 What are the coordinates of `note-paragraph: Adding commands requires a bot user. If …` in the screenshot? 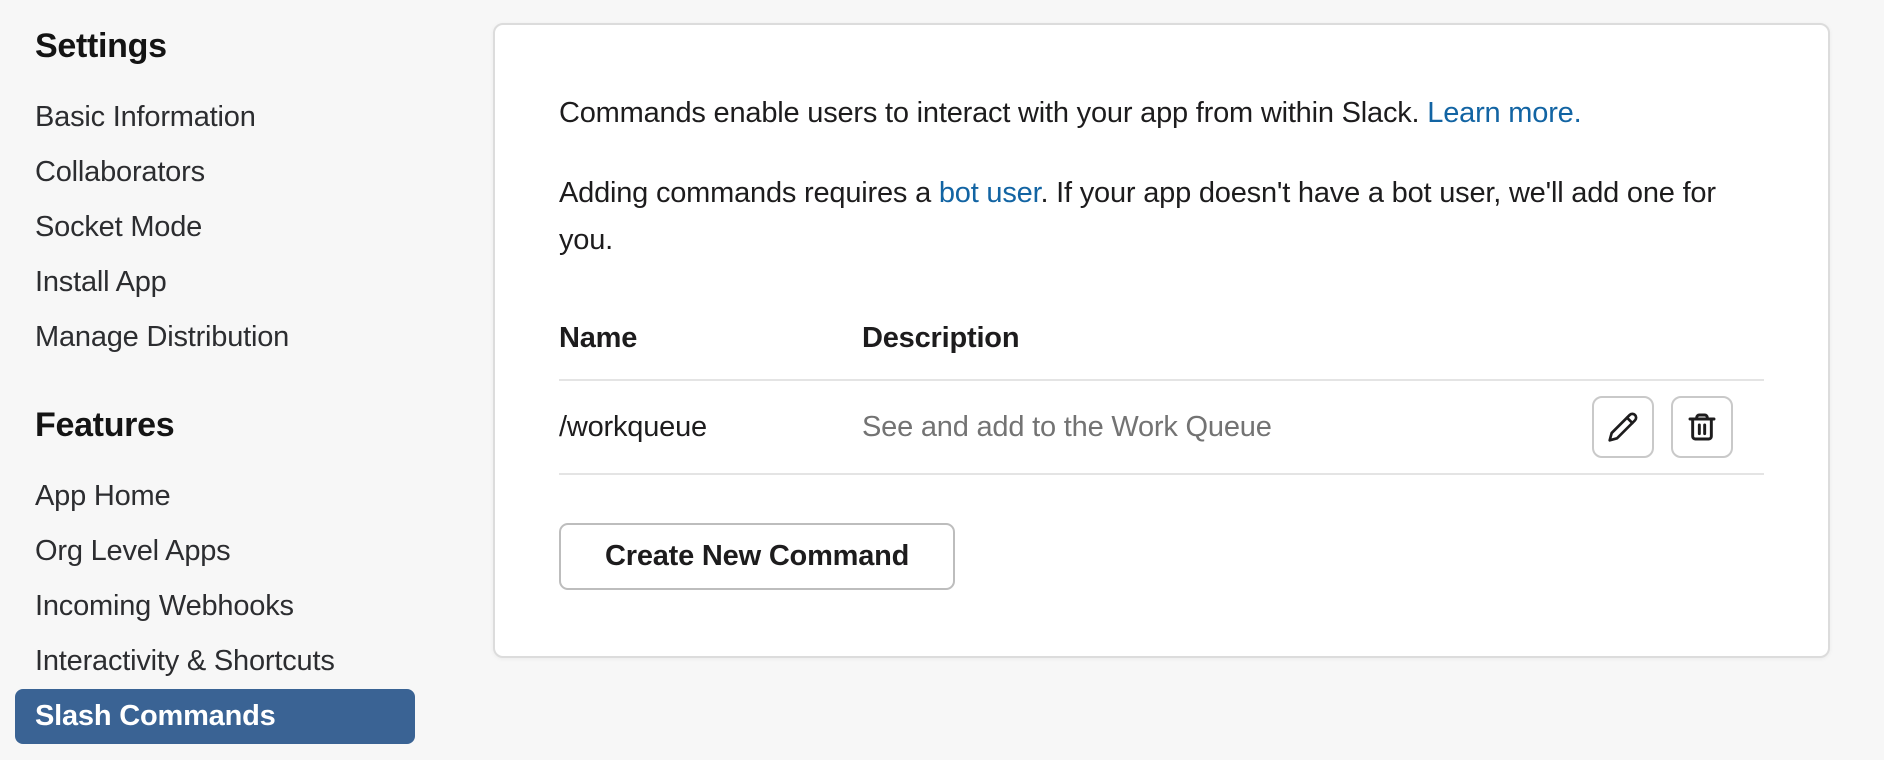 It's located at (1161, 217).